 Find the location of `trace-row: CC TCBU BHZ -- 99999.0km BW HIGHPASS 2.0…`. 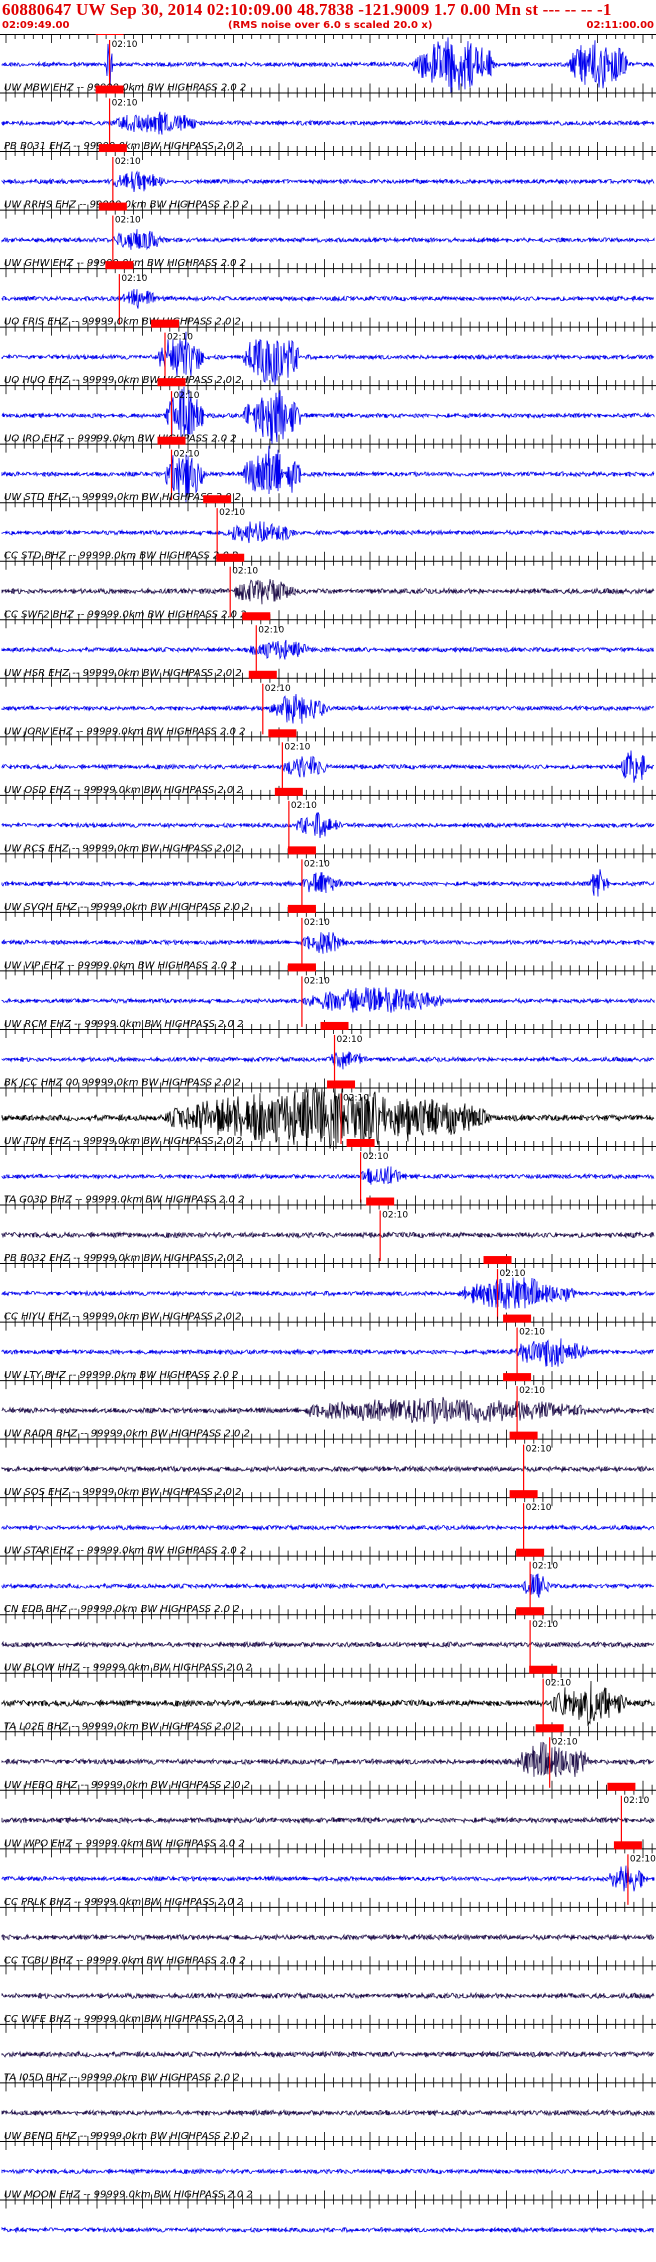

trace-row: CC TCBU BHZ -- 99999.0km BW HIGHPASS 2.0… is located at coordinates (328, 1977).